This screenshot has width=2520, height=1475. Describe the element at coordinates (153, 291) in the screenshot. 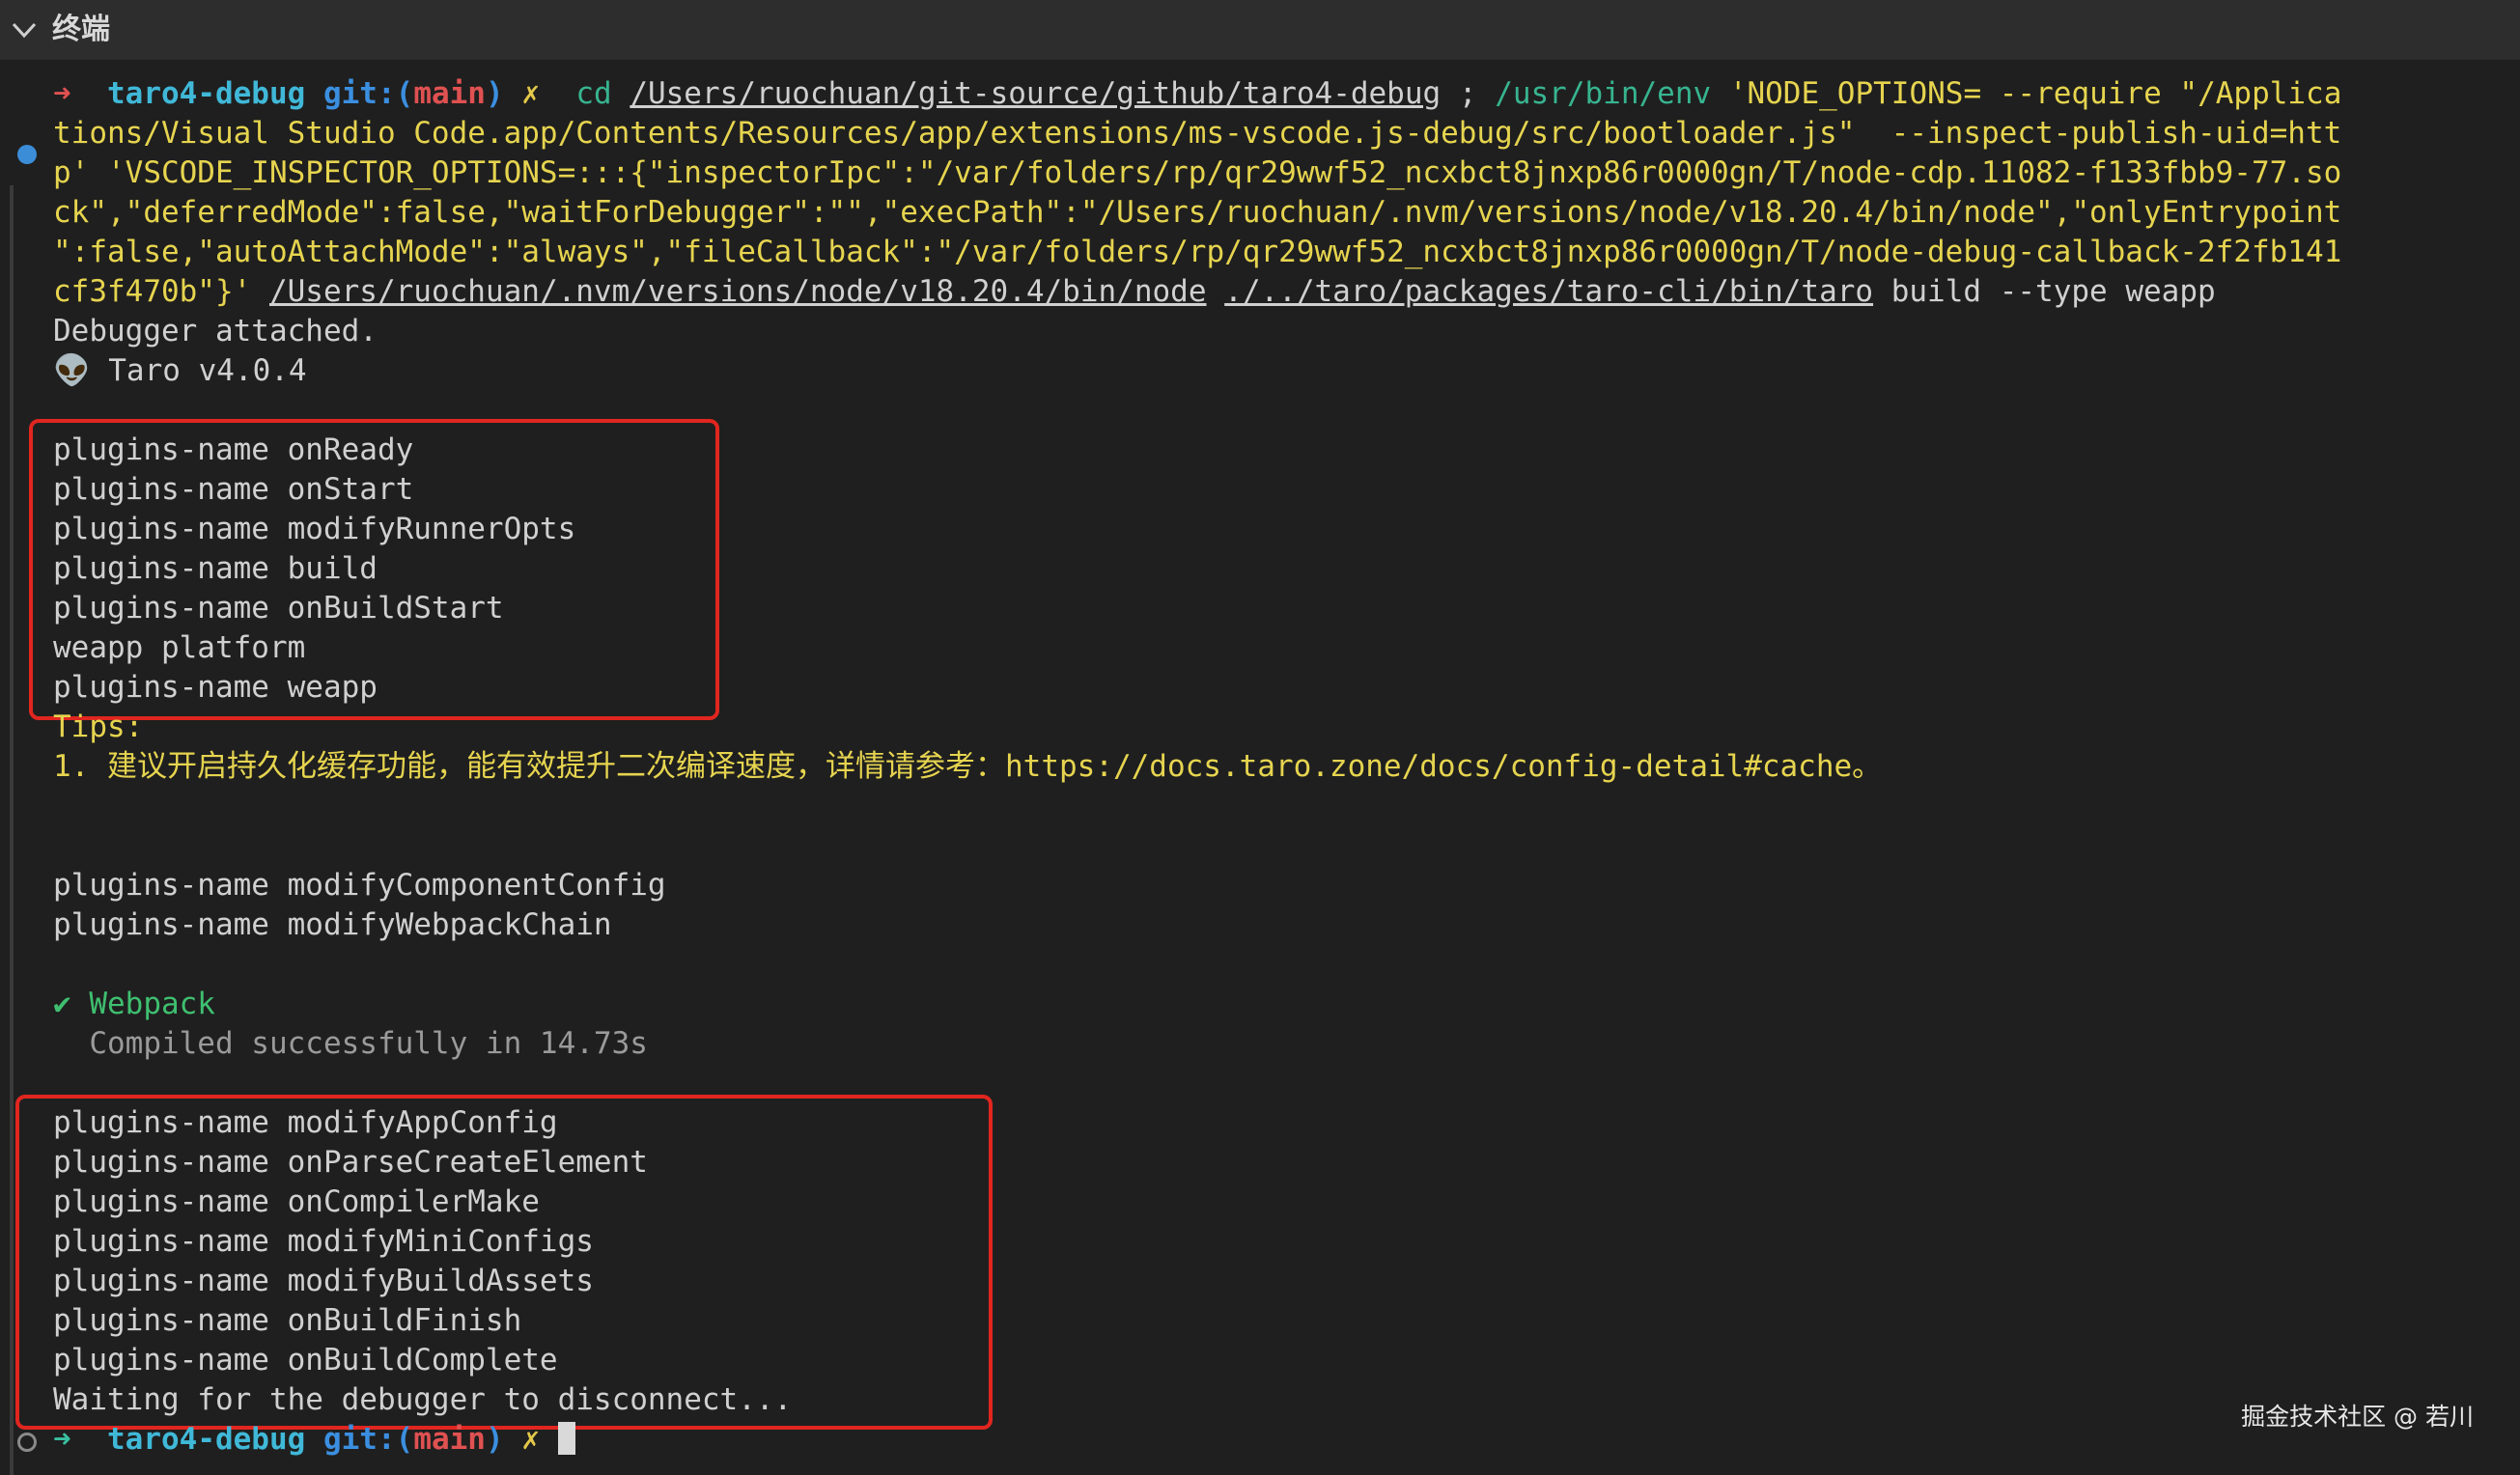

I see `cmd-line-6-pre: cf3f470b"}'` at that location.